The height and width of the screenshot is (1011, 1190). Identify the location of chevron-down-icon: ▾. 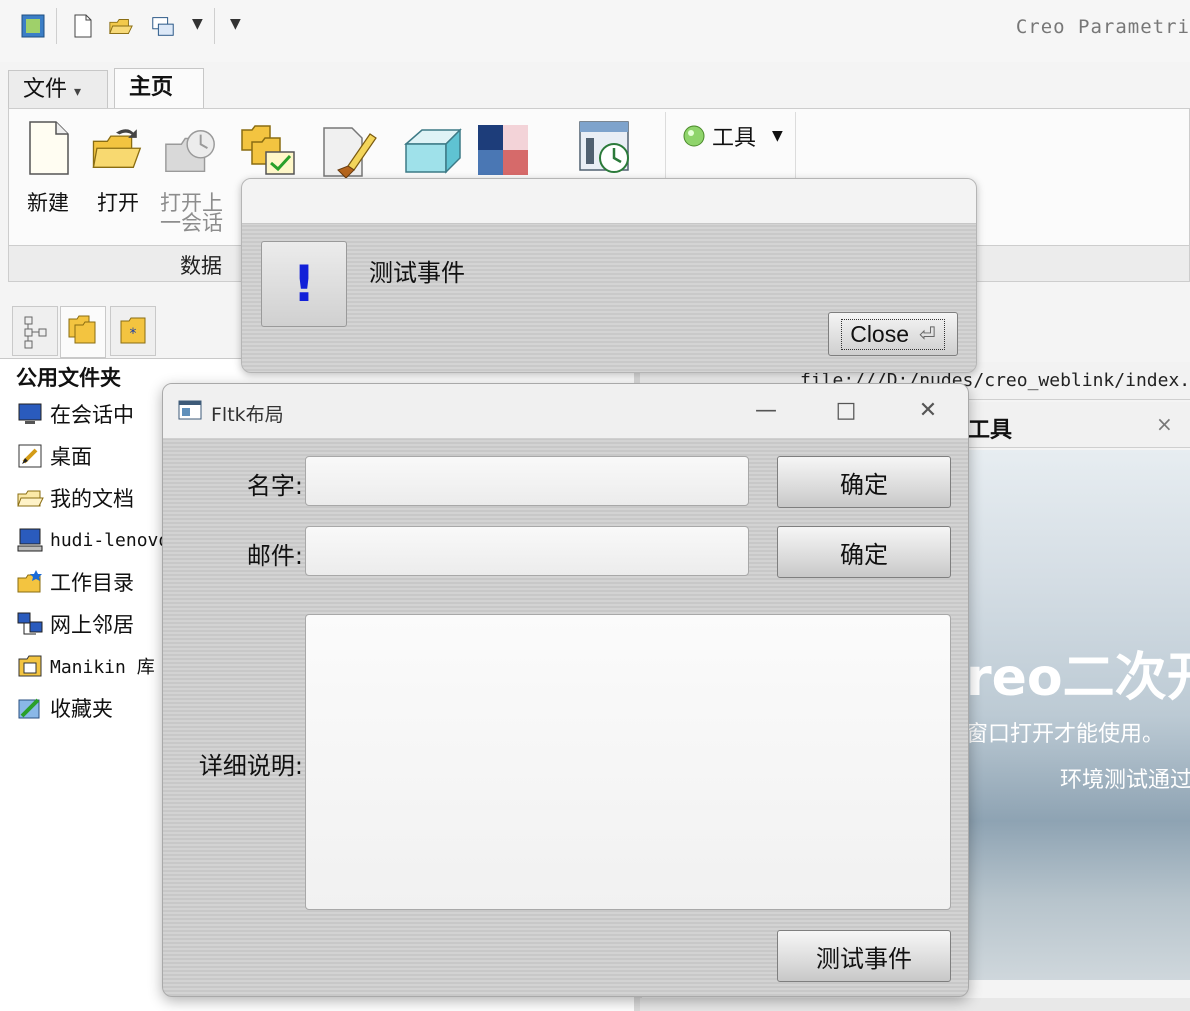
(78, 92).